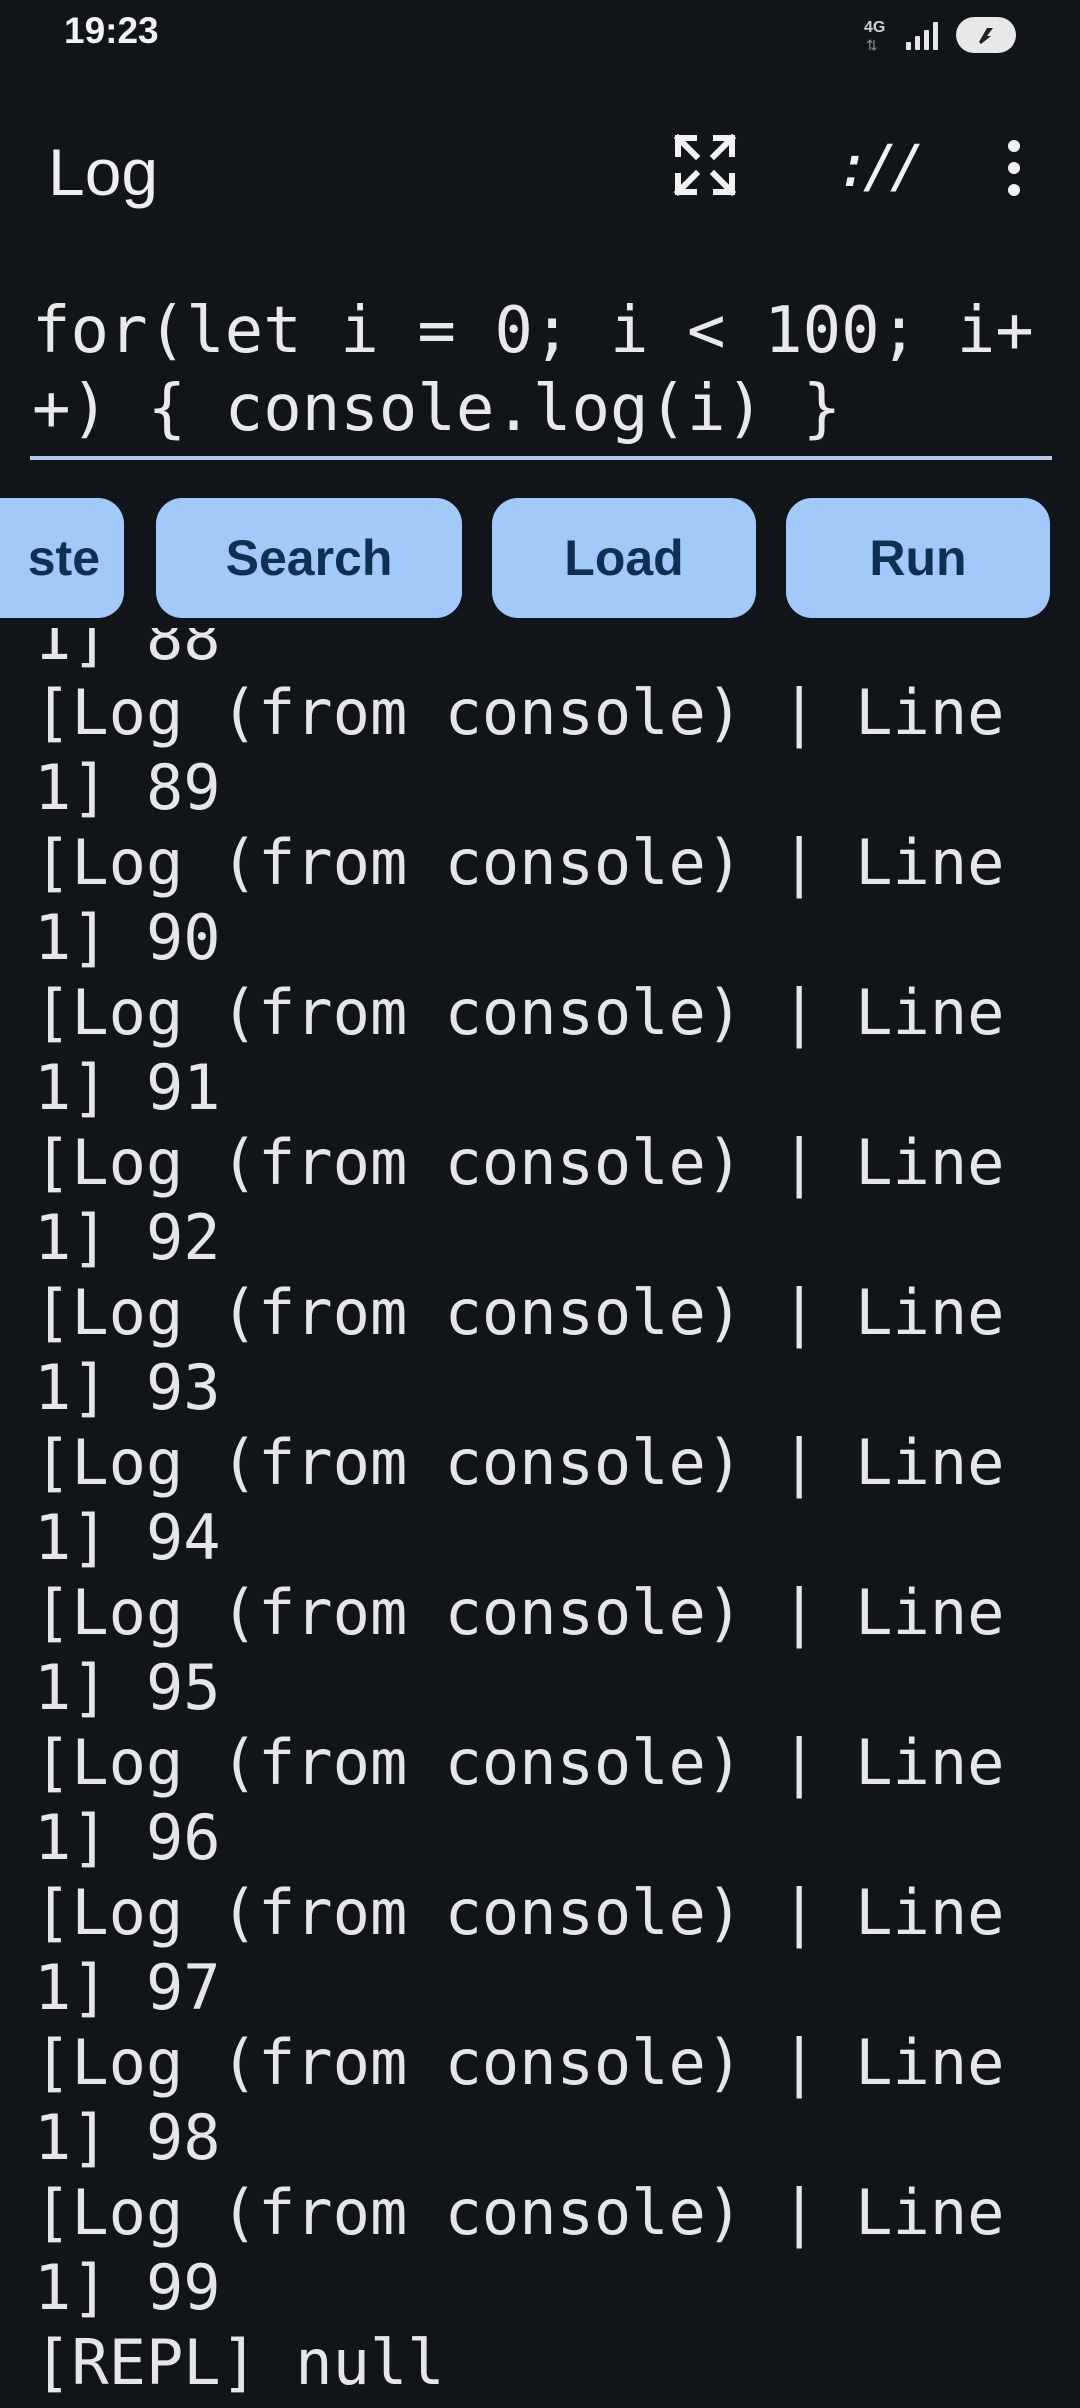  Describe the element at coordinates (111, 30) in the screenshot. I see `status-time: 19:23` at that location.